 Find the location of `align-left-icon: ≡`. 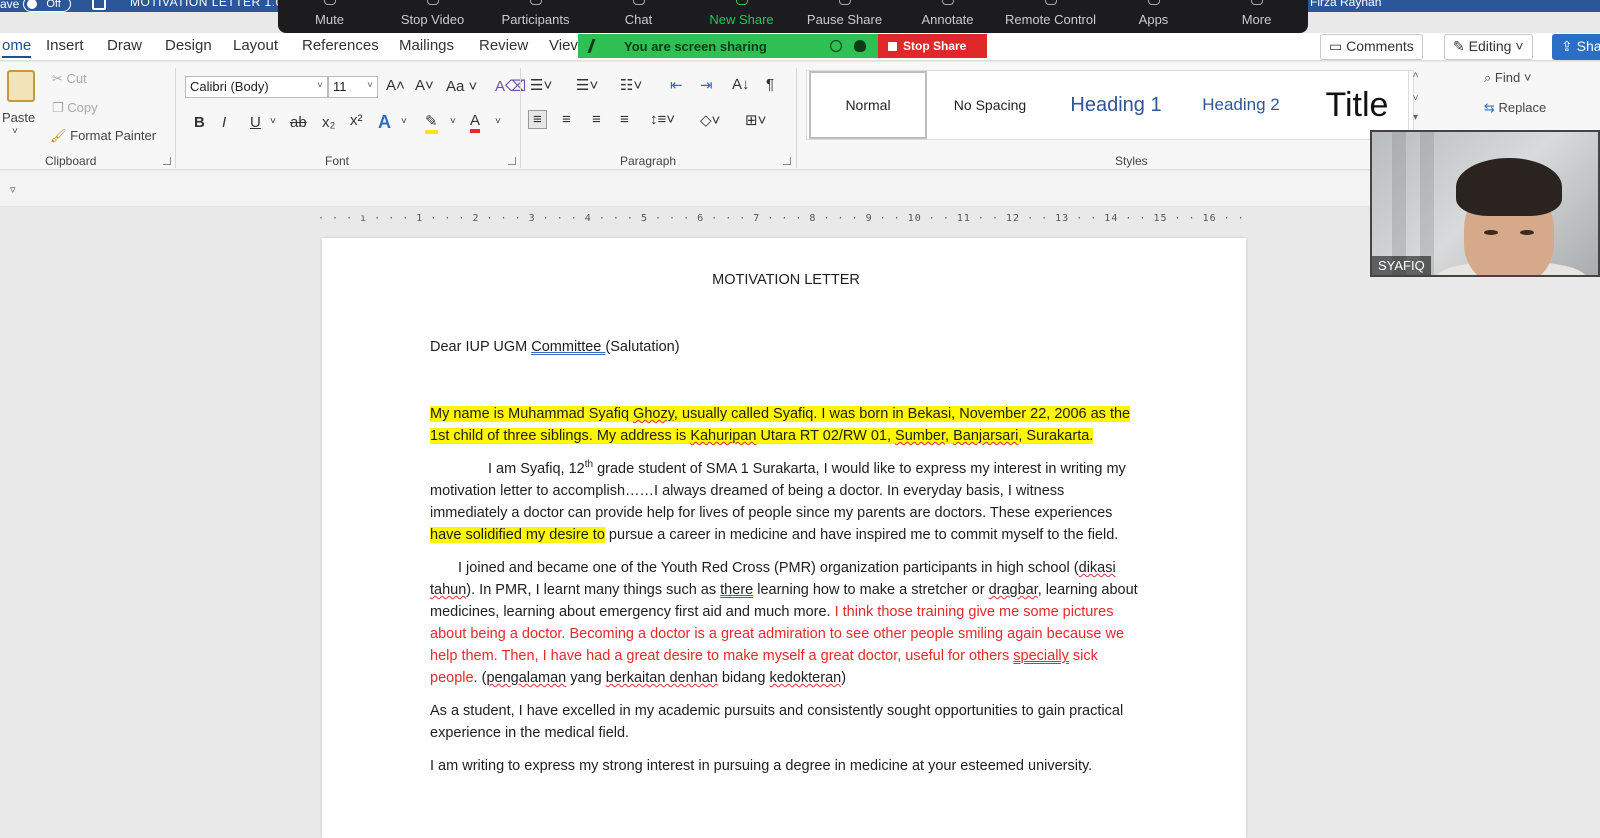

align-left-icon: ≡ is located at coordinates (537, 119).